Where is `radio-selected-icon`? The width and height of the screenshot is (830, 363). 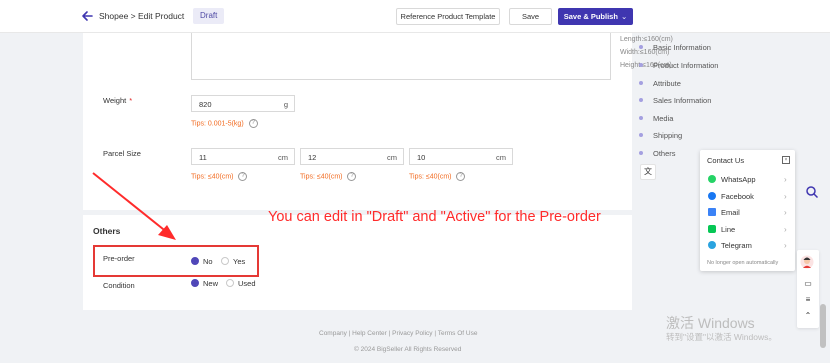
radio-selected-icon is located at coordinates (195, 283).